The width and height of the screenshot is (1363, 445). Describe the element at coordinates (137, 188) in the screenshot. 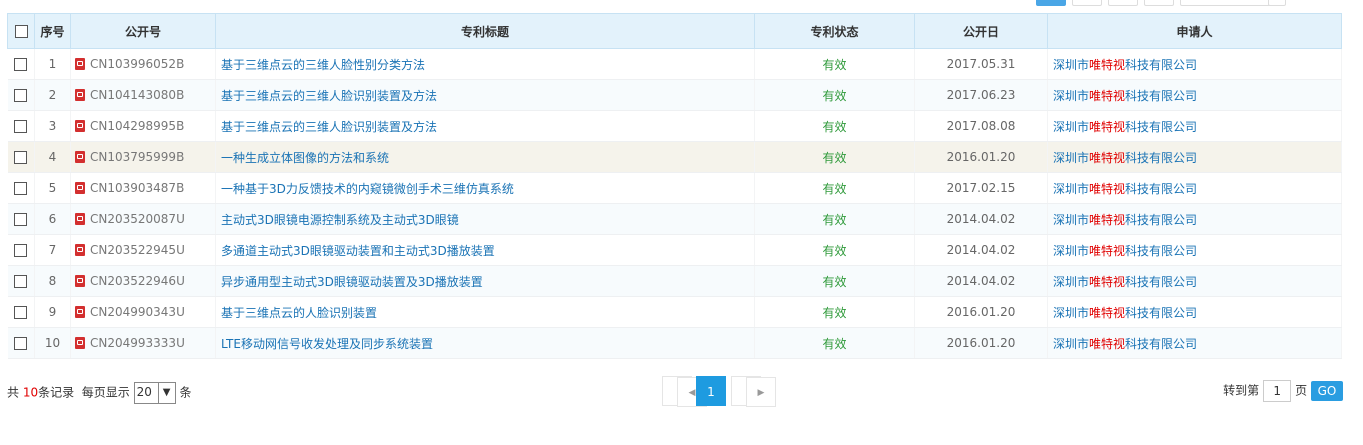

I see `pub-no: CN103903487B` at that location.